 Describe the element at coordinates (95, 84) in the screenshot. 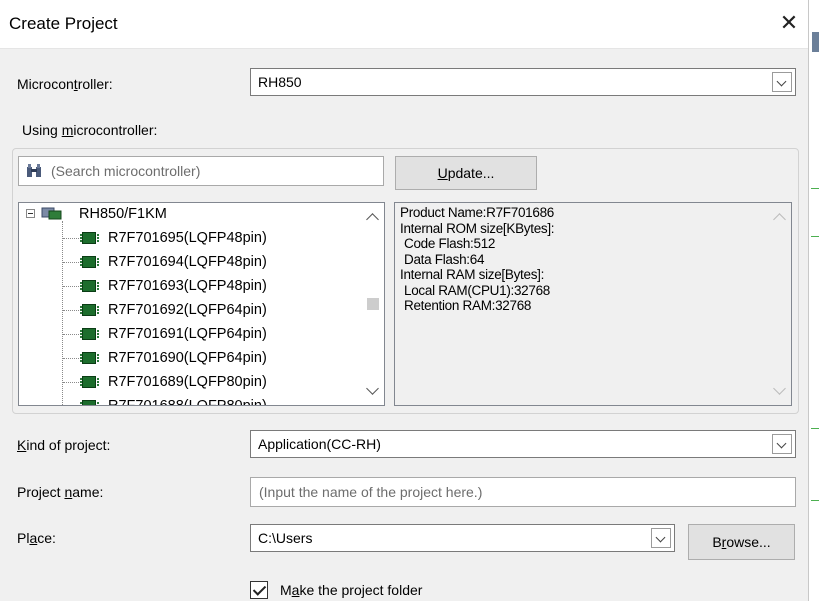

I see `microcontroller-label-part: roller:` at that location.